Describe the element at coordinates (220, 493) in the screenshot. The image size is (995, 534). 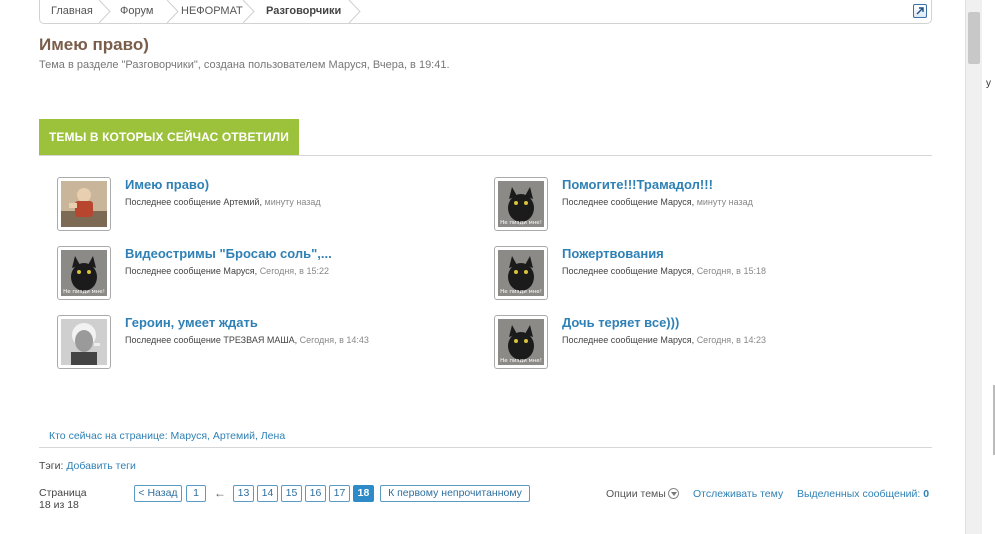
I see `page-gap-arrow: ←` at that location.